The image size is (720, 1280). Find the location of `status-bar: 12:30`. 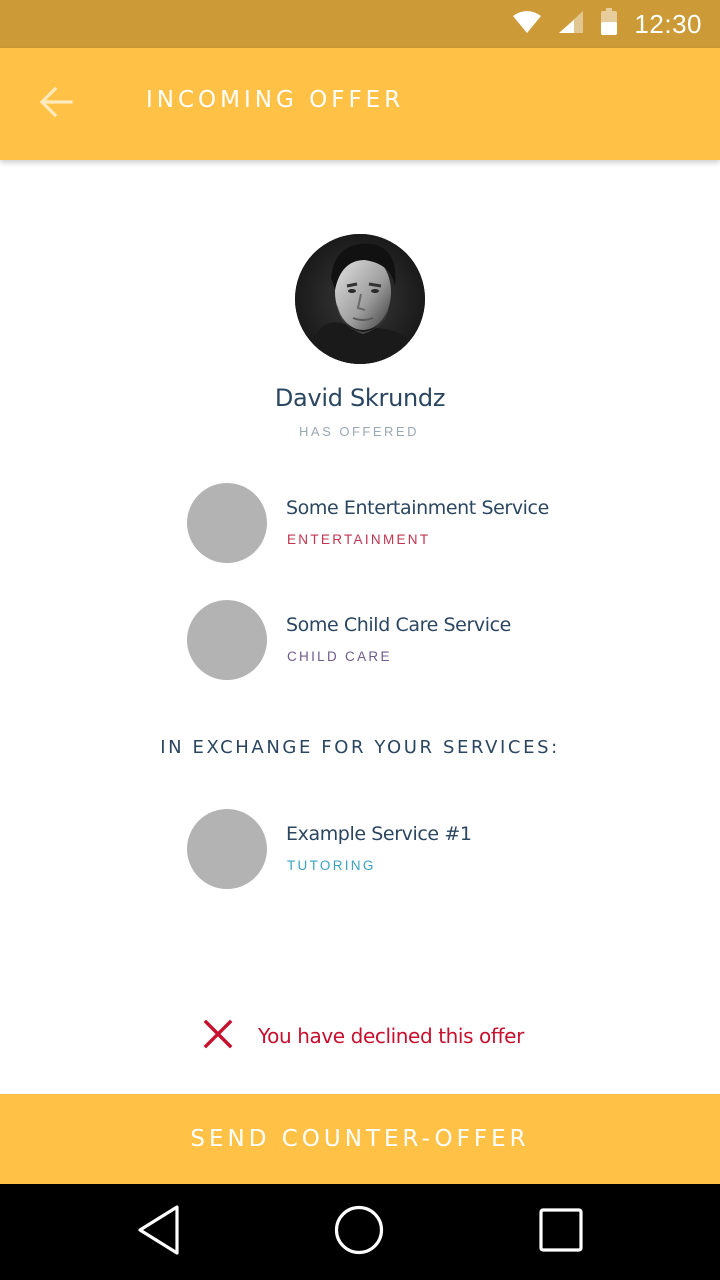

status-bar: 12:30 is located at coordinates (360, 24).